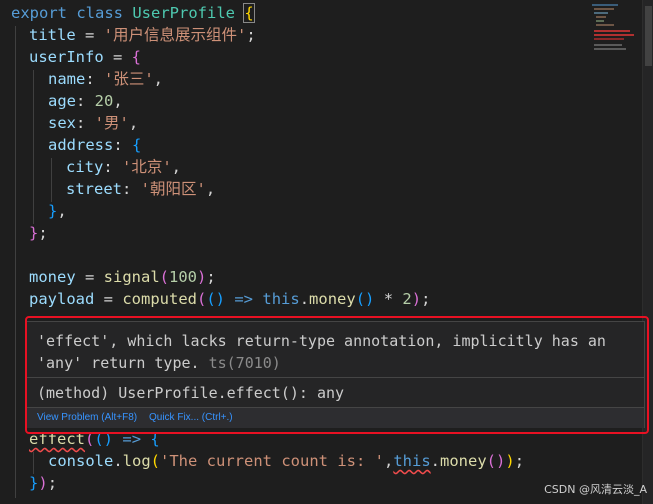 The height and width of the screenshot is (504, 653). Describe the element at coordinates (122, 277) in the screenshot. I see `code-line-13: money = signal(100);` at that location.